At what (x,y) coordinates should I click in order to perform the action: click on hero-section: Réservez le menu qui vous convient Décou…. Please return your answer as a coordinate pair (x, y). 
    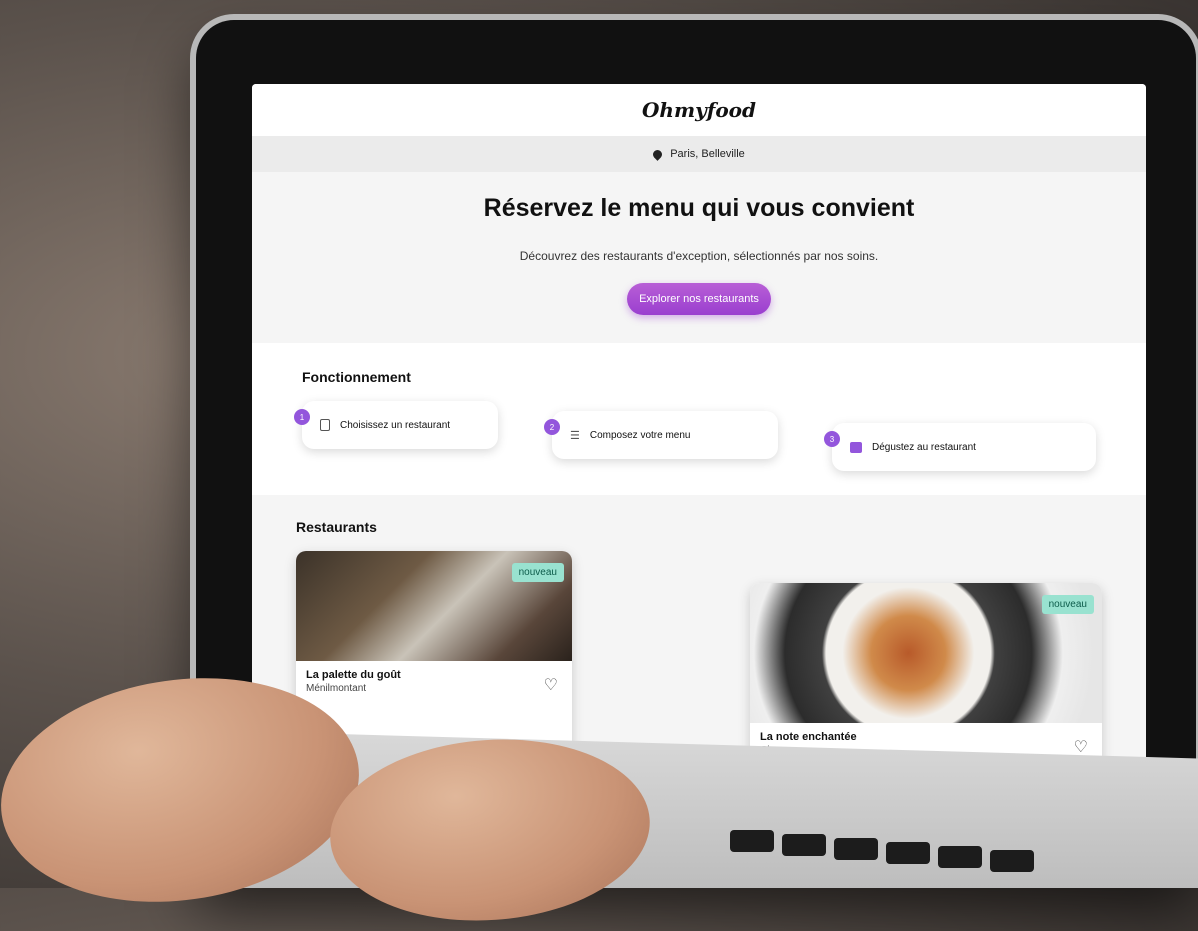
    Looking at the image, I should click on (699, 257).